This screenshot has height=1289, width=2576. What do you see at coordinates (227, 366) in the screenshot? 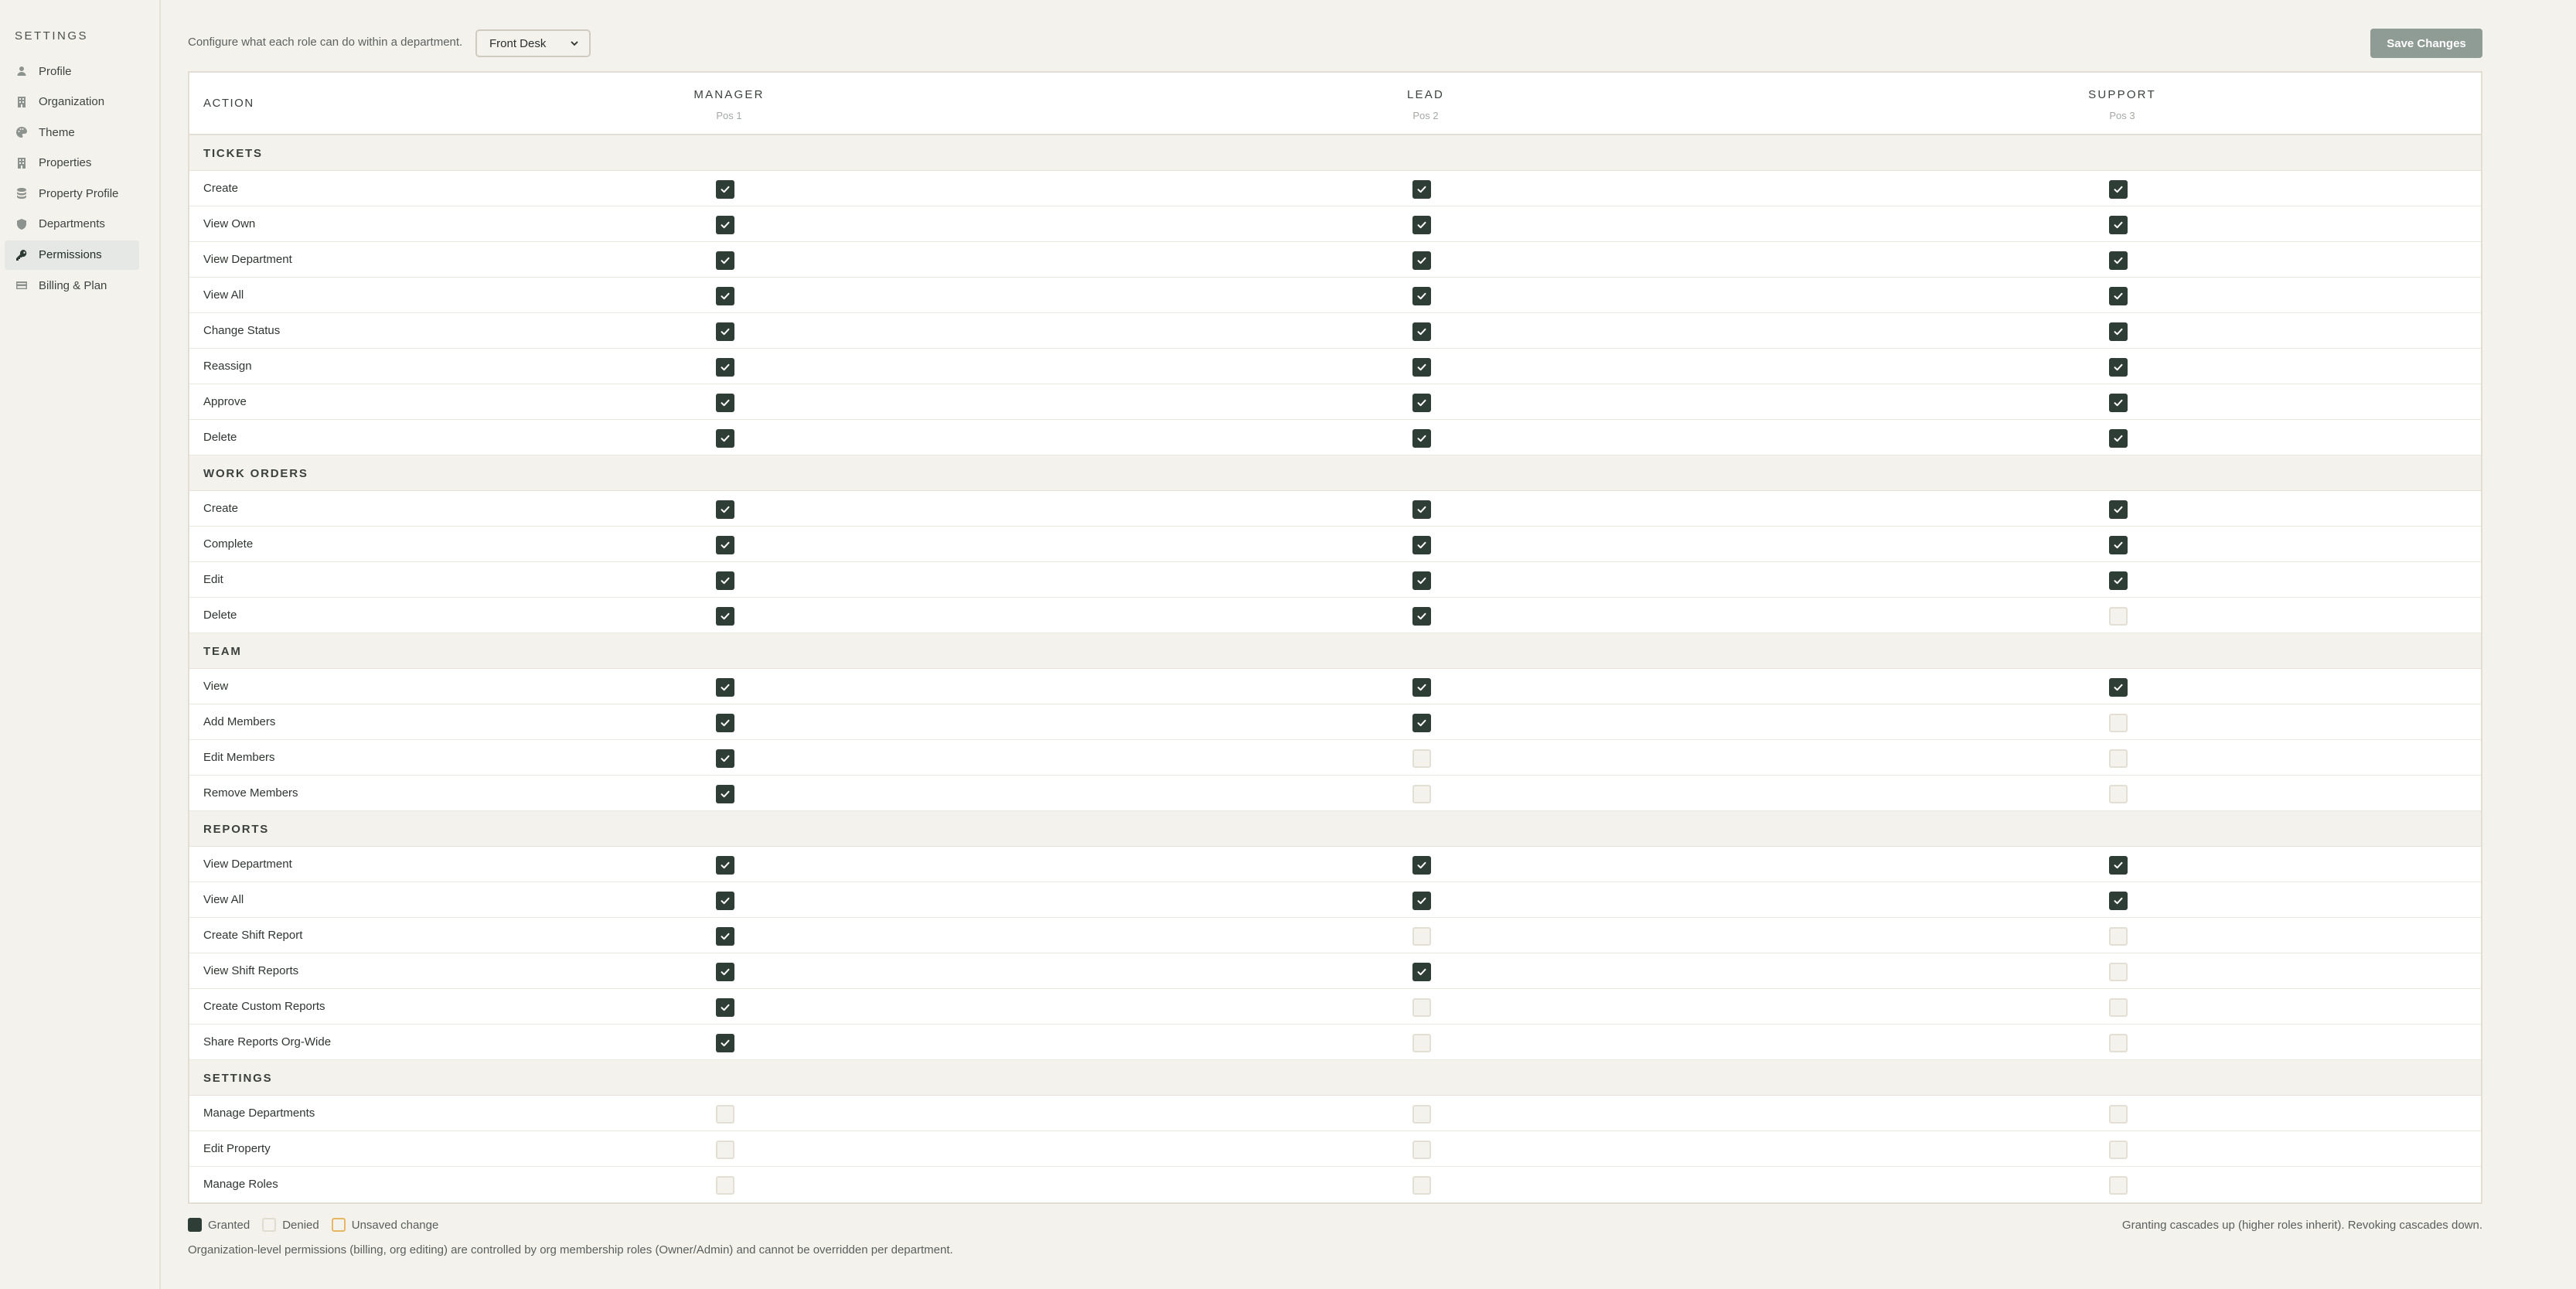
I see `permission-label: Reassign` at bounding box center [227, 366].